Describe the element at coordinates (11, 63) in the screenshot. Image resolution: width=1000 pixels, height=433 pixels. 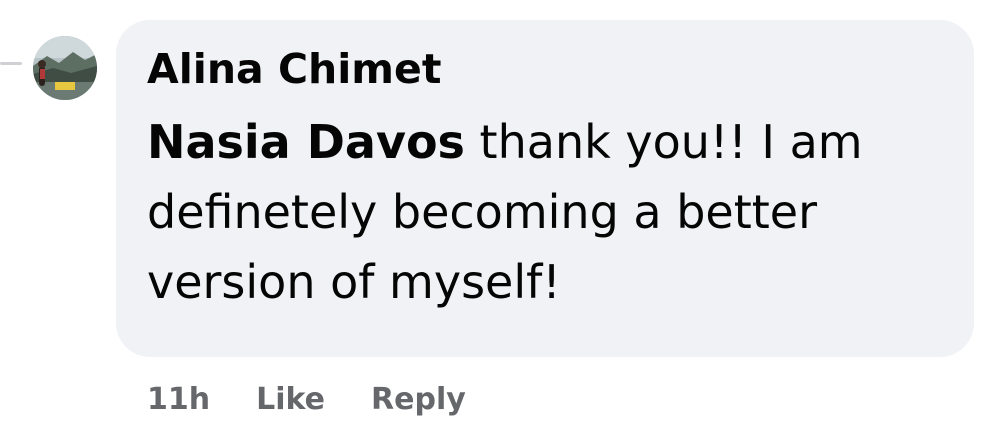
I see `reply-thread-line` at that location.